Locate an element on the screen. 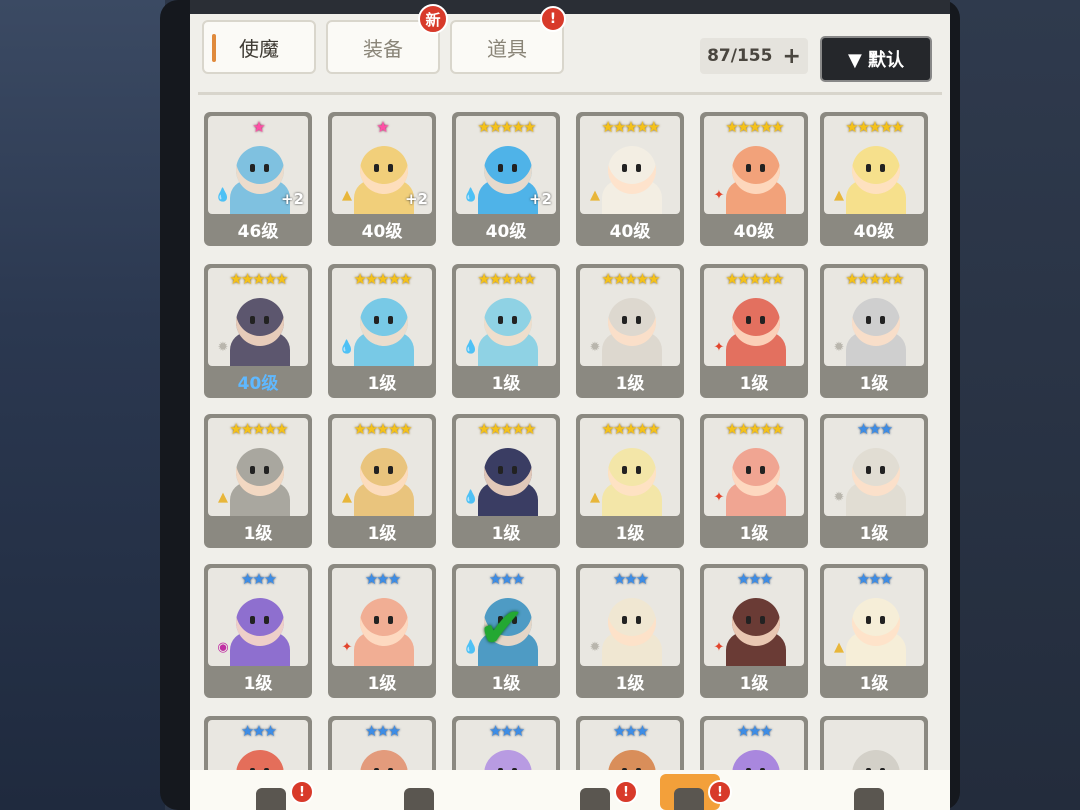 The width and height of the screenshot is (1080, 810). tab-familiars: 使魔 is located at coordinates (259, 47).